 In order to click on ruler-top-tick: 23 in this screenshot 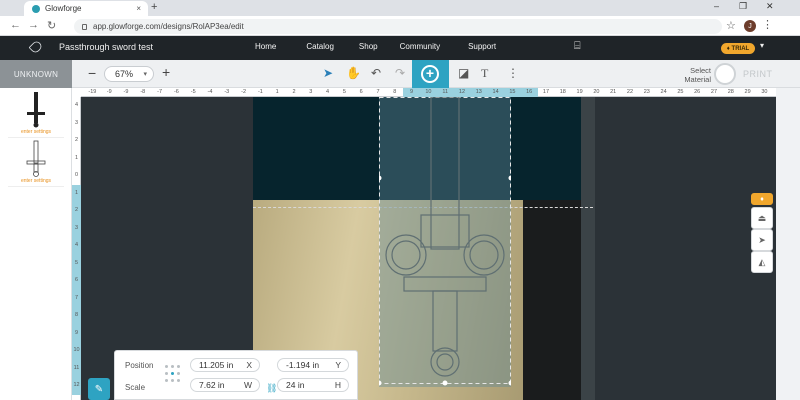, I will do `click(646, 92)`.